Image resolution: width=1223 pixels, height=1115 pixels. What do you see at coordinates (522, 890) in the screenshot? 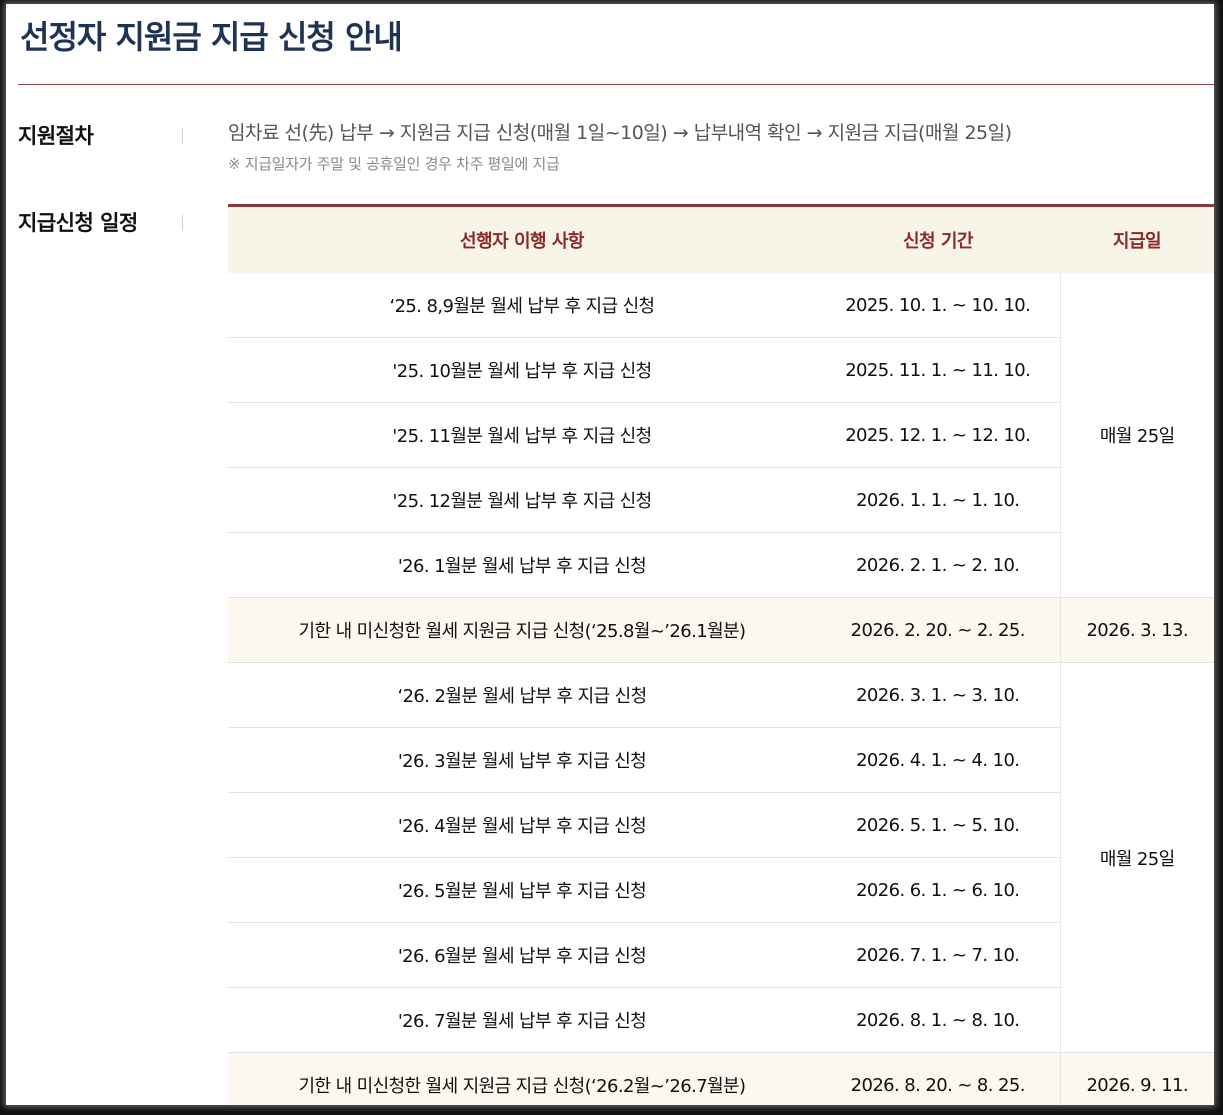
I see `row-item: '26. 5월분 월세 납부 후 지급 신청` at bounding box center [522, 890].